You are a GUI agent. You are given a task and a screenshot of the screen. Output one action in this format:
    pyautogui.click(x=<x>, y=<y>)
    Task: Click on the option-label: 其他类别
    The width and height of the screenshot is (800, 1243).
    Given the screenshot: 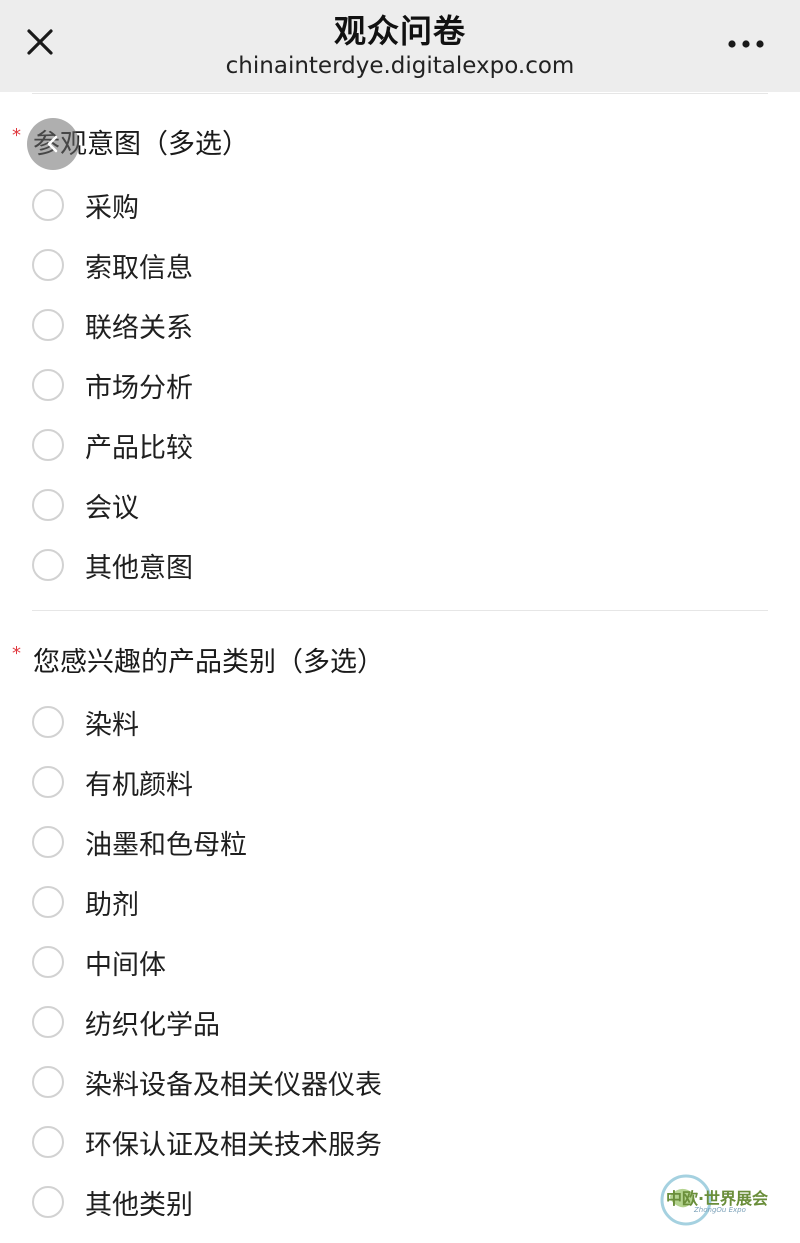 What is the action you would take?
    pyautogui.click(x=139, y=1205)
    